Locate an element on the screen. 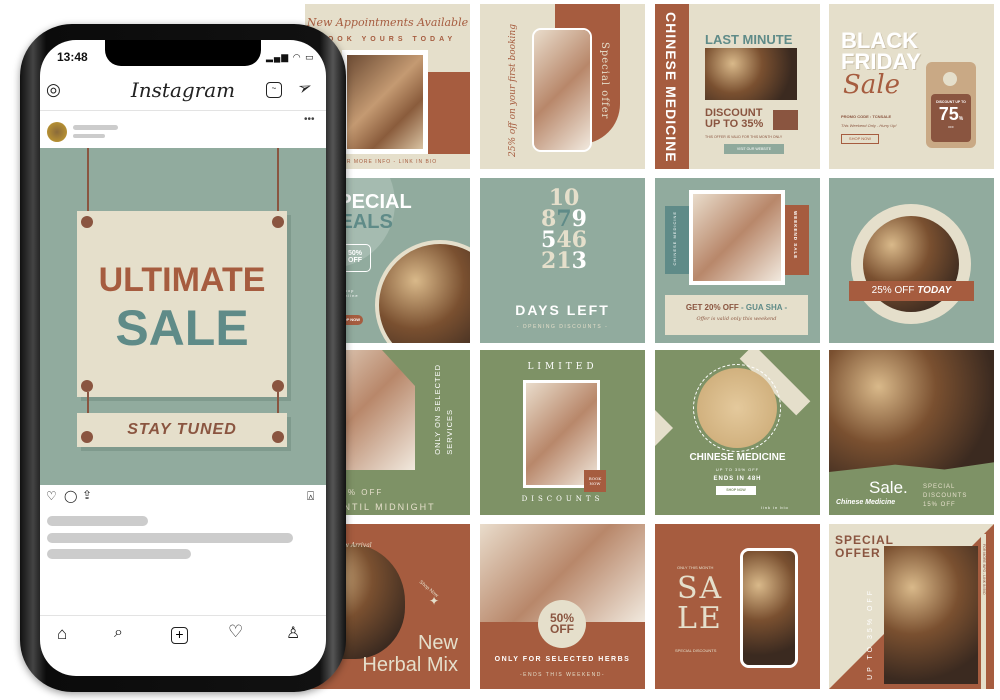 This screenshot has height=700, width=1000. days-left-title: DAYS LEFT is located at coordinates (562, 310).